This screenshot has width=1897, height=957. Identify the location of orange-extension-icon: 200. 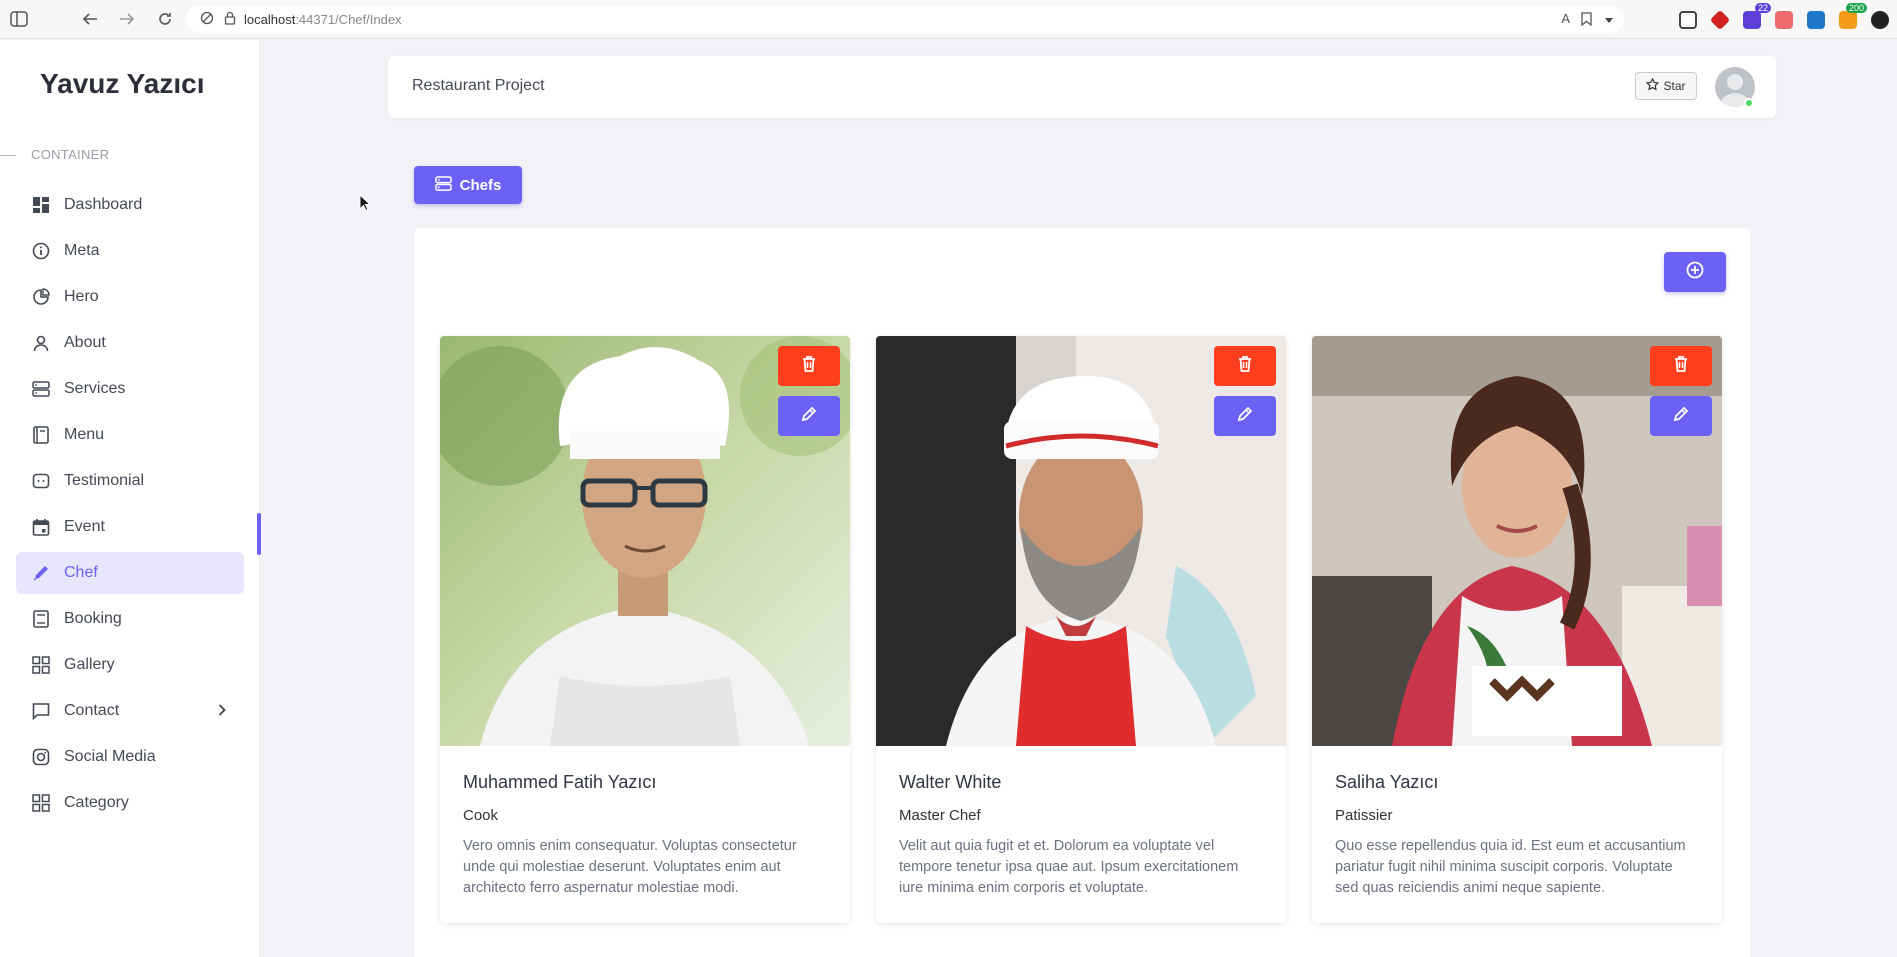
(1853, 15).